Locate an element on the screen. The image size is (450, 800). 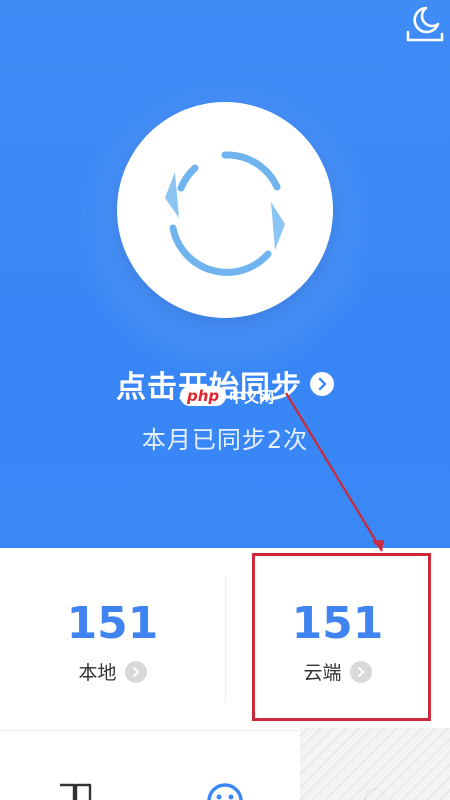
book-icon is located at coordinates (76, 791).